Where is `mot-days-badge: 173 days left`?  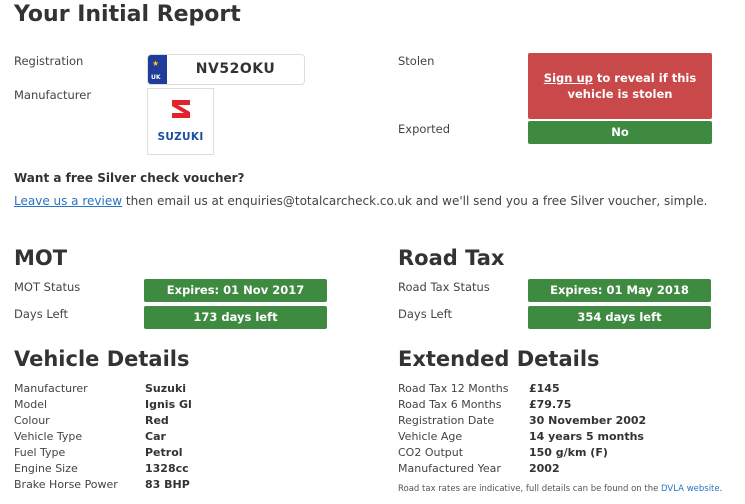
mot-days-badge: 173 days left is located at coordinates (235, 317).